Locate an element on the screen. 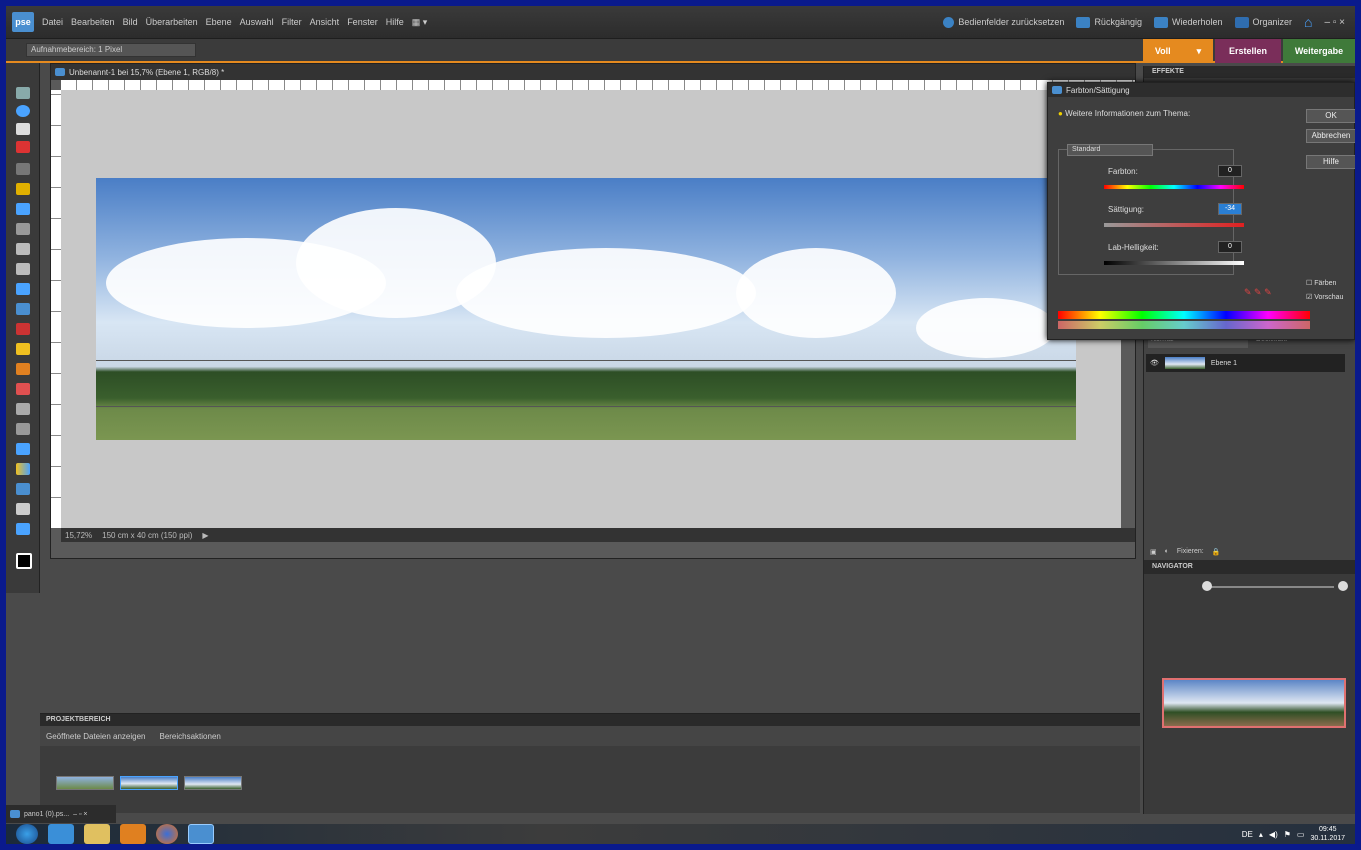 Image resolution: width=1361 pixels, height=850 pixels. magic-wand-tool-icon is located at coordinates (23, 209).